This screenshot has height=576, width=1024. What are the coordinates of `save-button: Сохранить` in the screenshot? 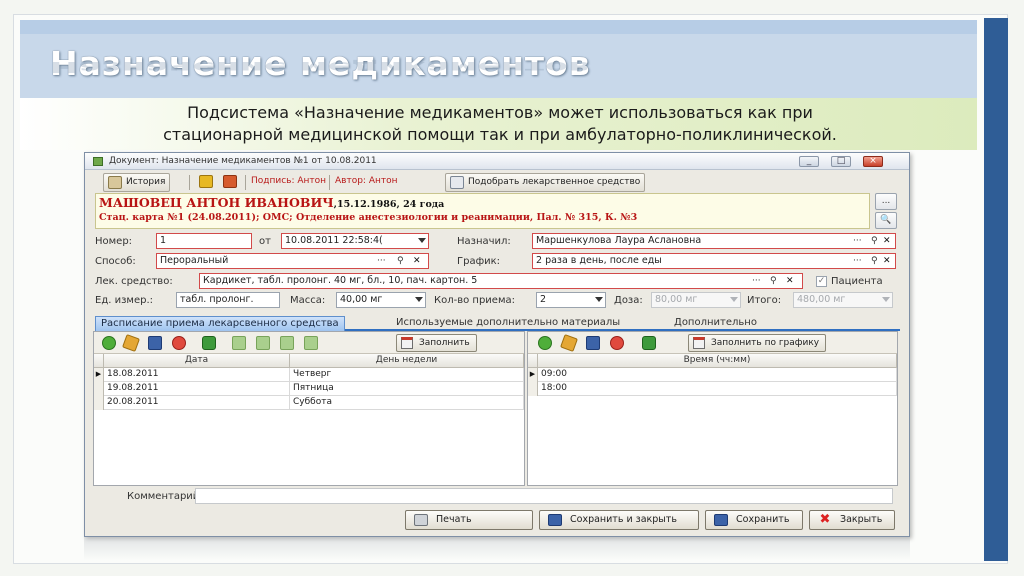 It's located at (754, 520).